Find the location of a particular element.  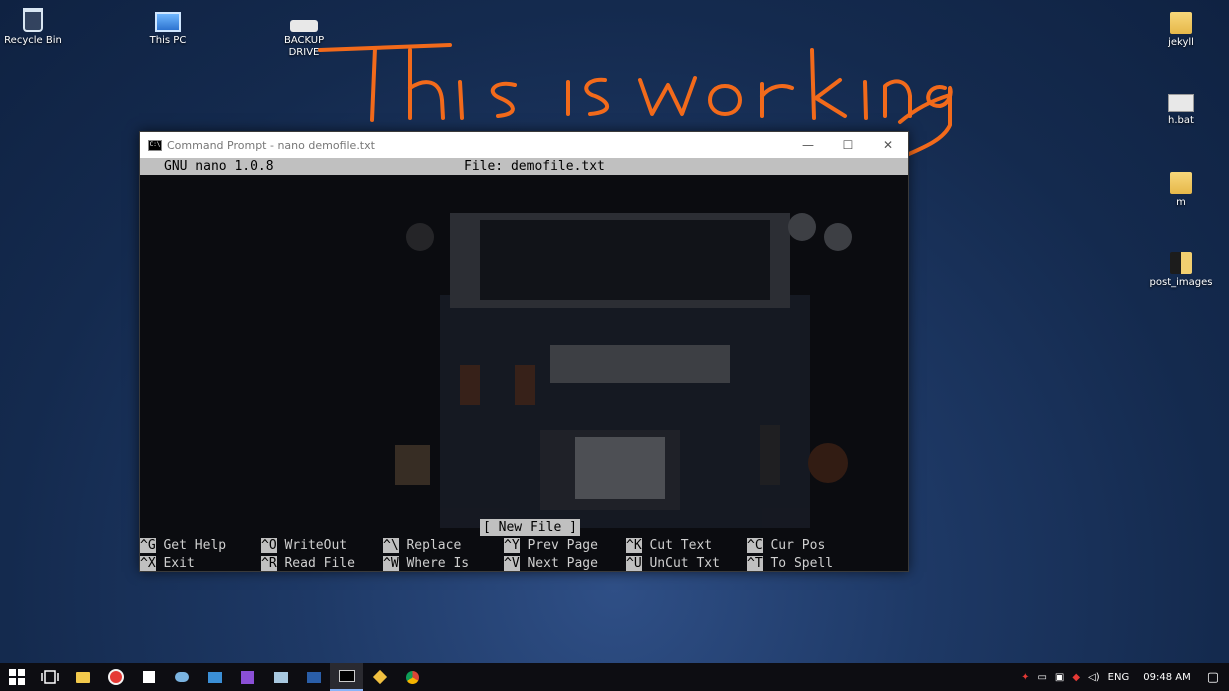

shortcut-to-spell: ^T To Spell is located at coordinates (790, 564).